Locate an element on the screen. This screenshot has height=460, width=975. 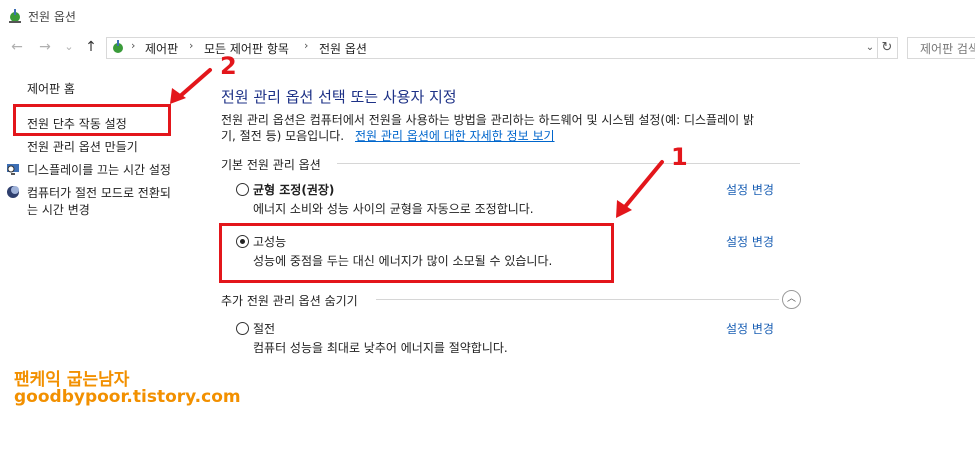
page-title: 전원 관리 옵션 선택 또는 사용자 지정 is located at coordinates (339, 97).